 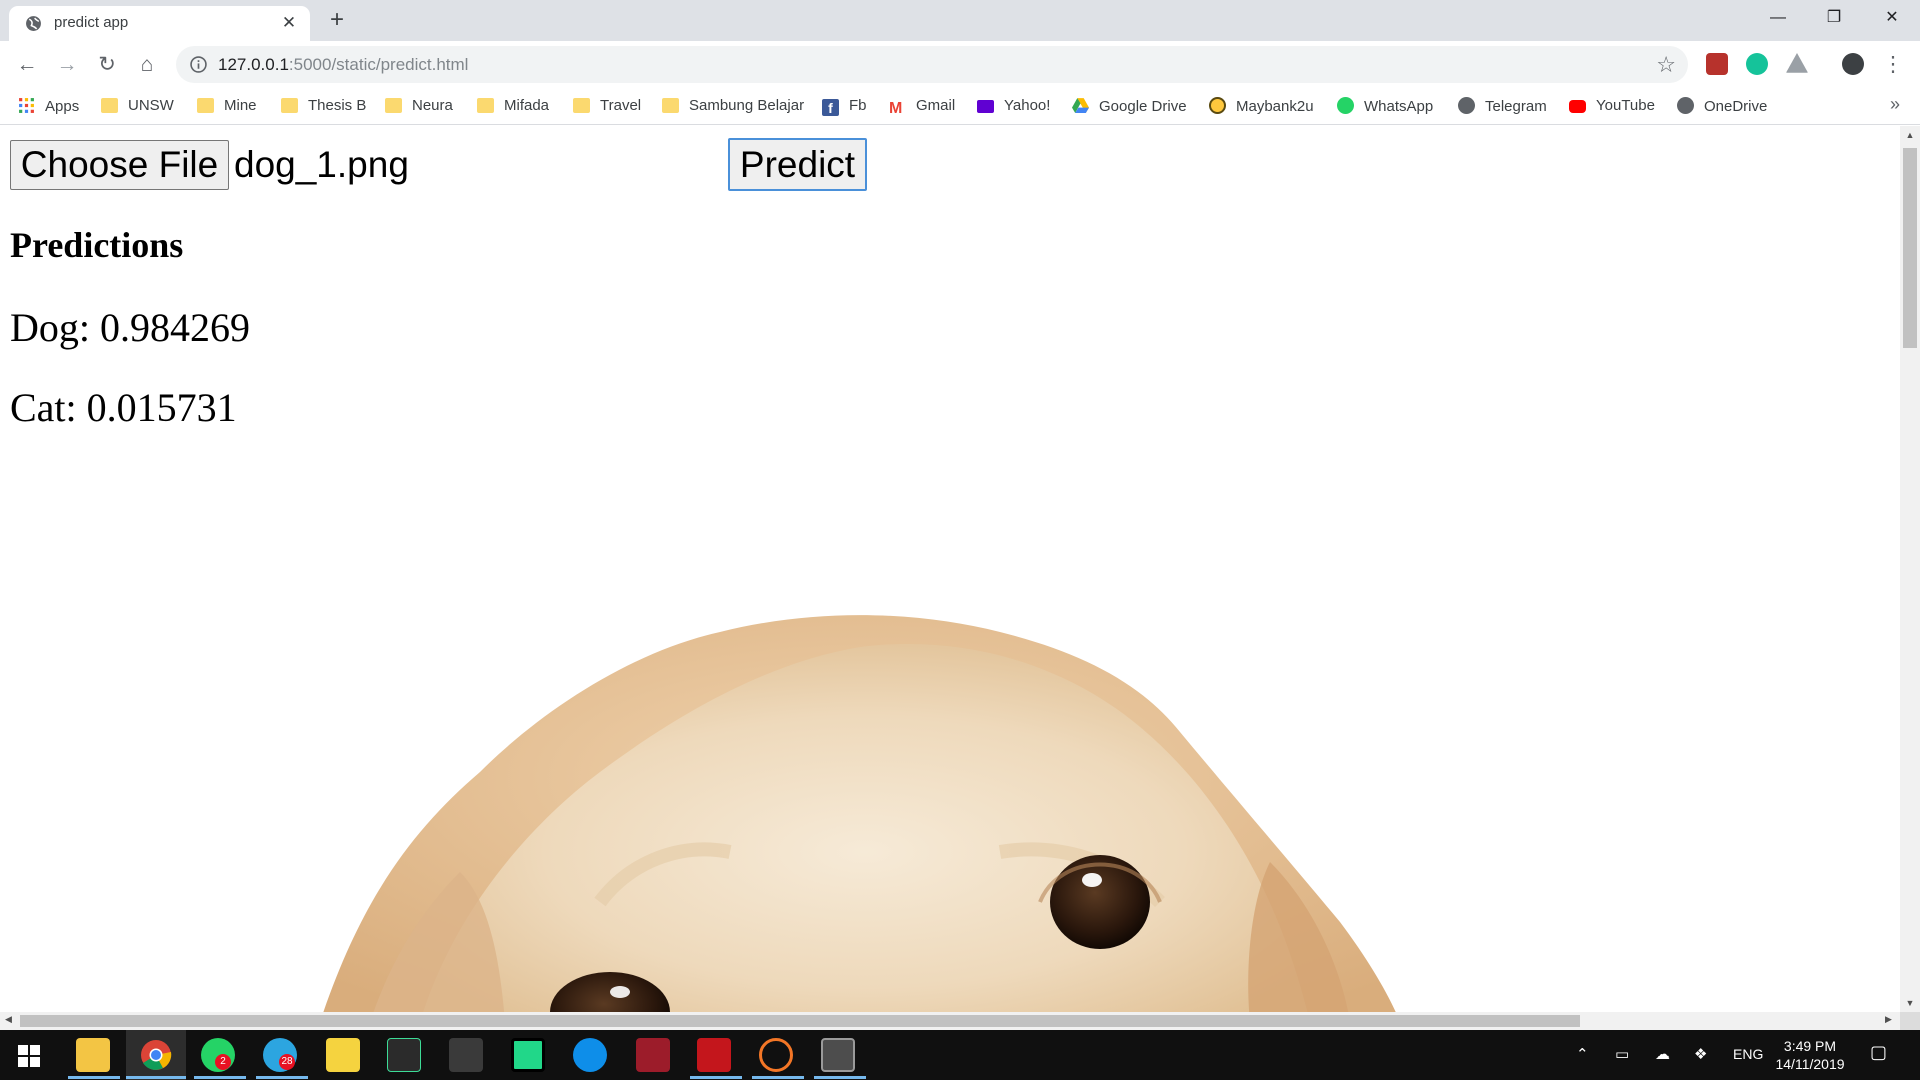 What do you see at coordinates (27, 65) in the screenshot?
I see `back-icon: ←` at bounding box center [27, 65].